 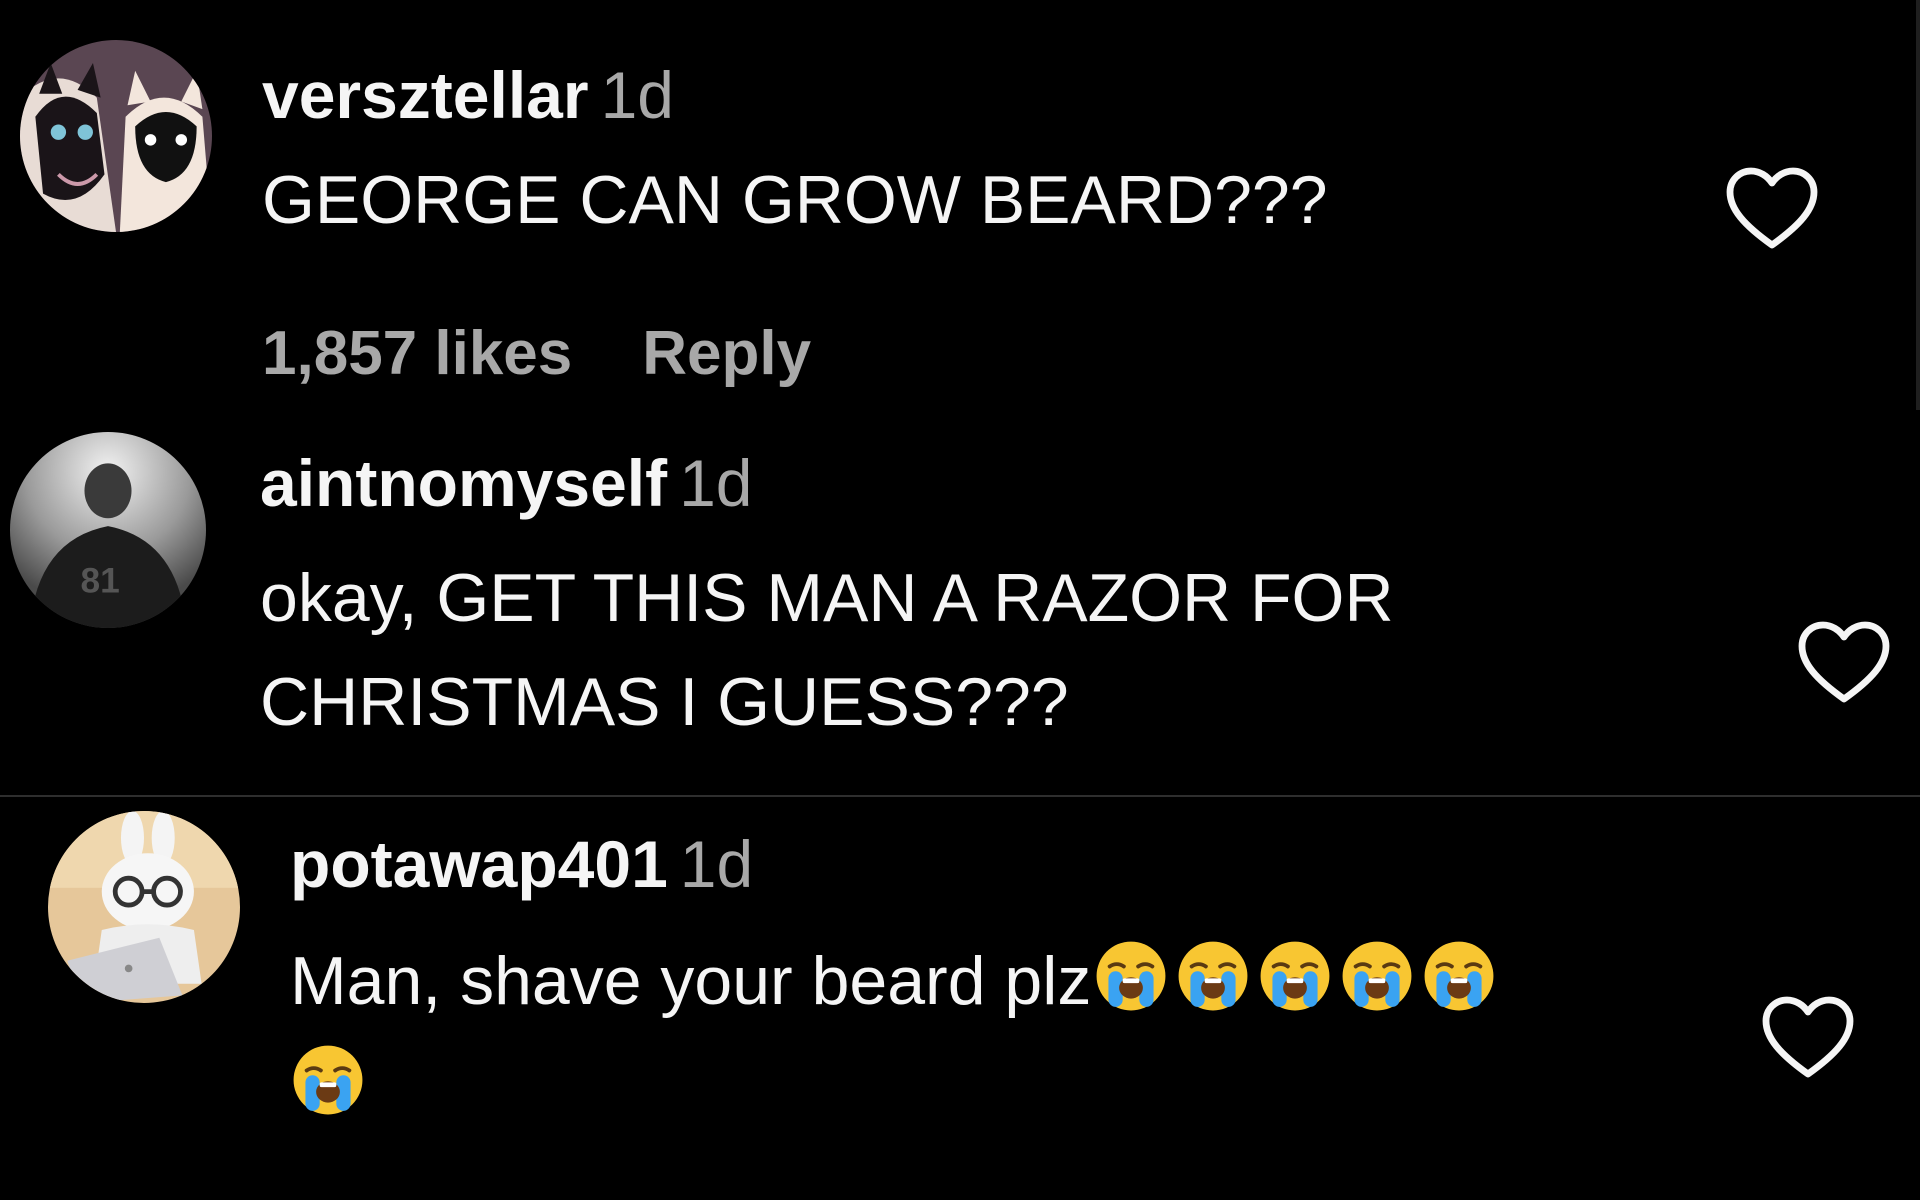 I want to click on jersey-81-avatar-icon: 81, so click(x=108, y=530).